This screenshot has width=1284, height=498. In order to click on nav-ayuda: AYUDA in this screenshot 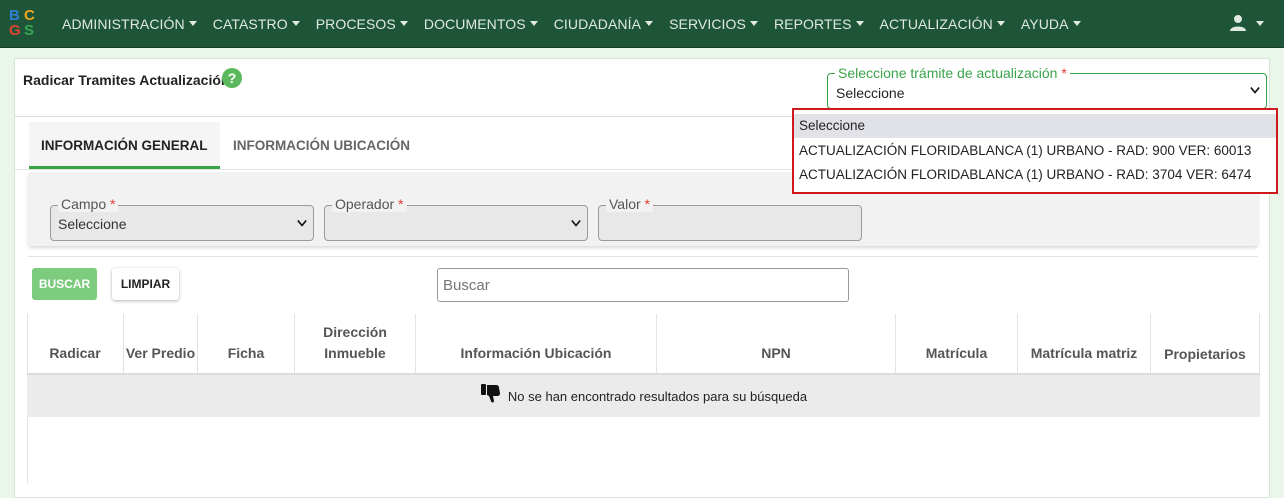, I will do `click(1051, 24)`.